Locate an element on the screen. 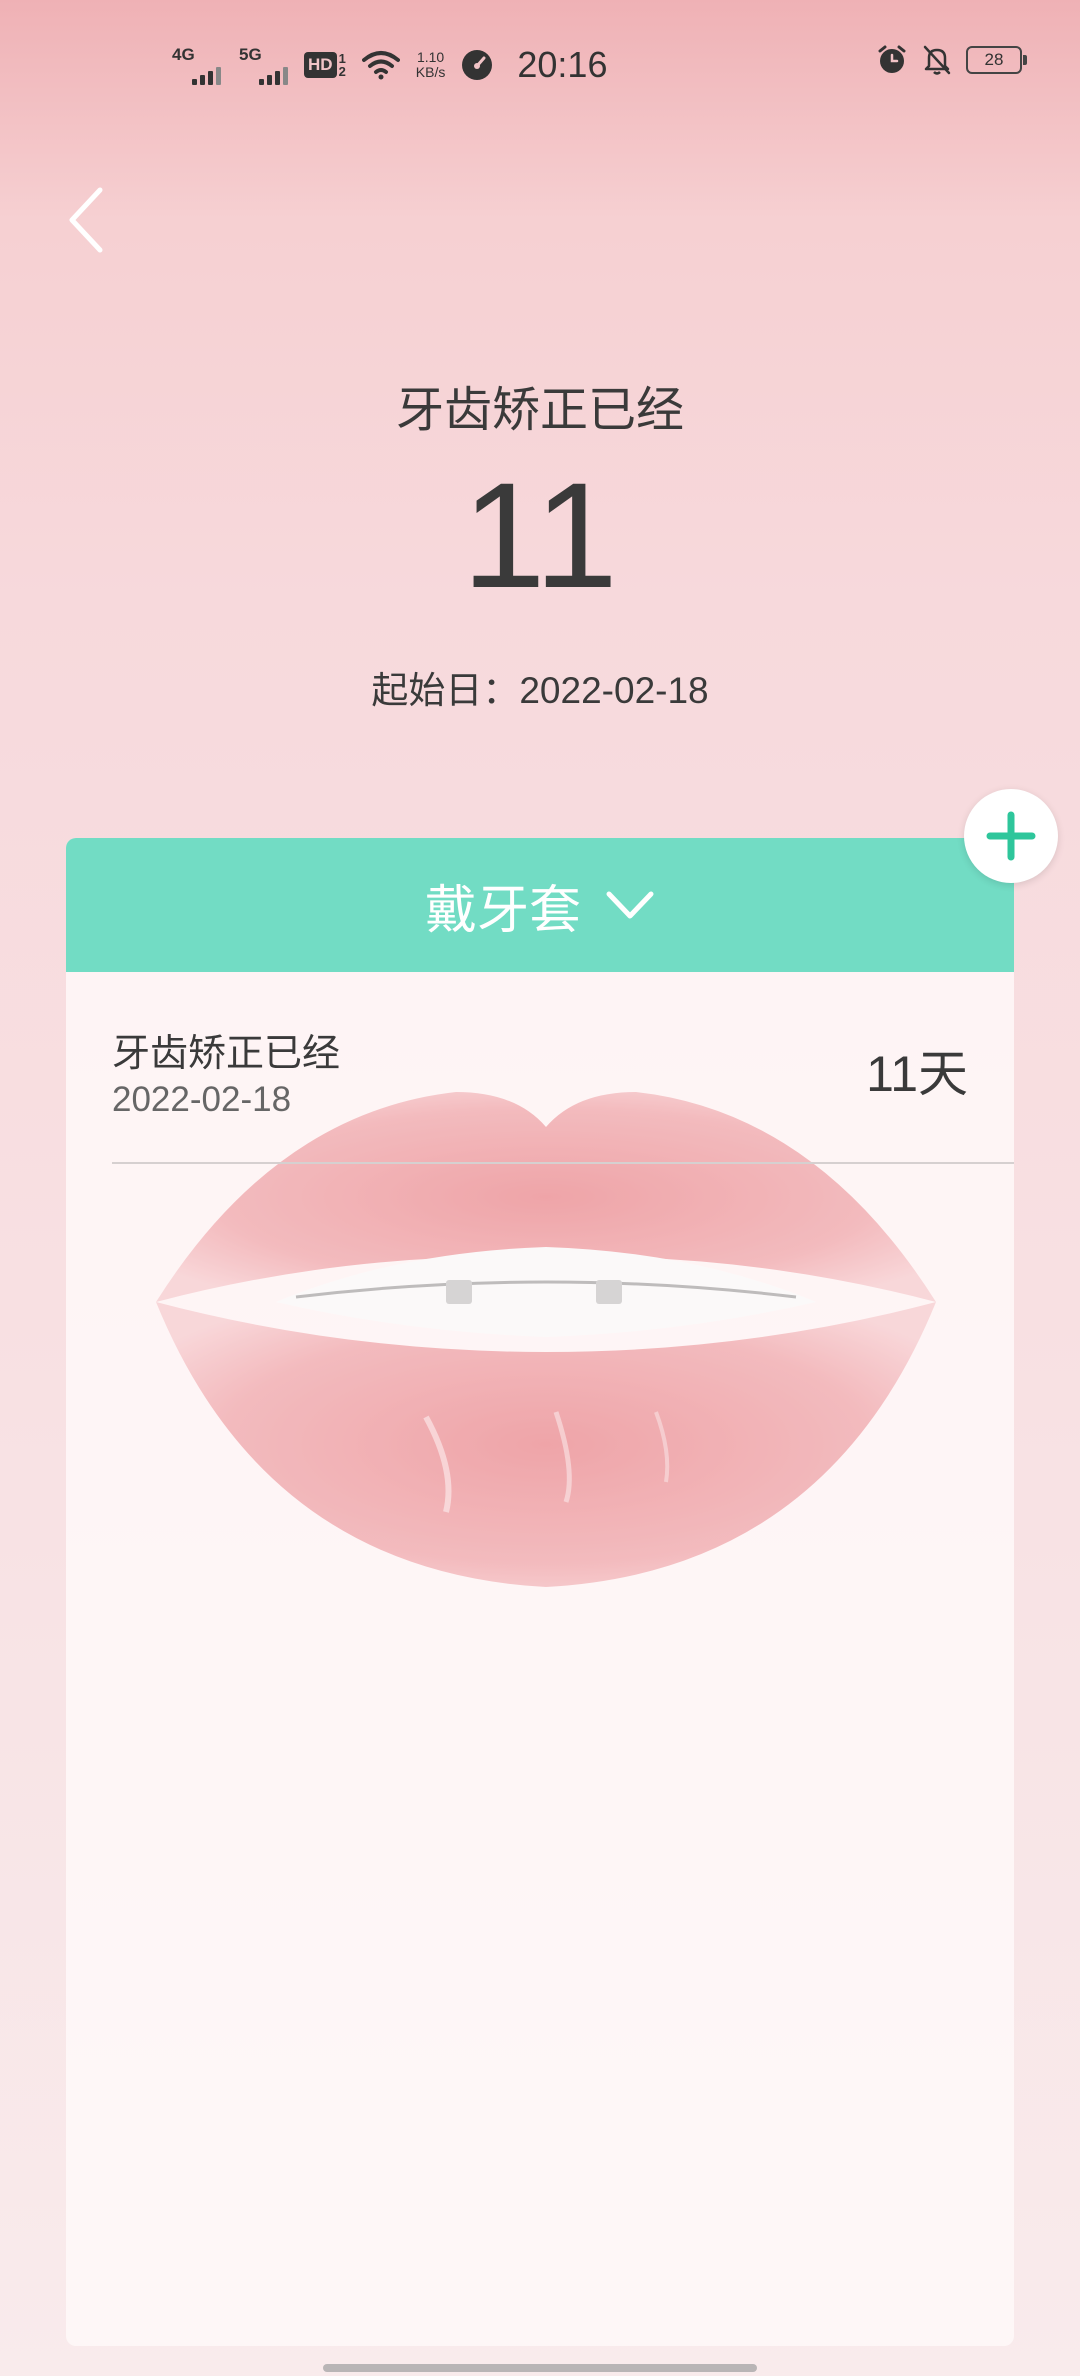 Image resolution: width=1080 pixels, height=2376 pixels. day-count: 11 is located at coordinates (540, 535).